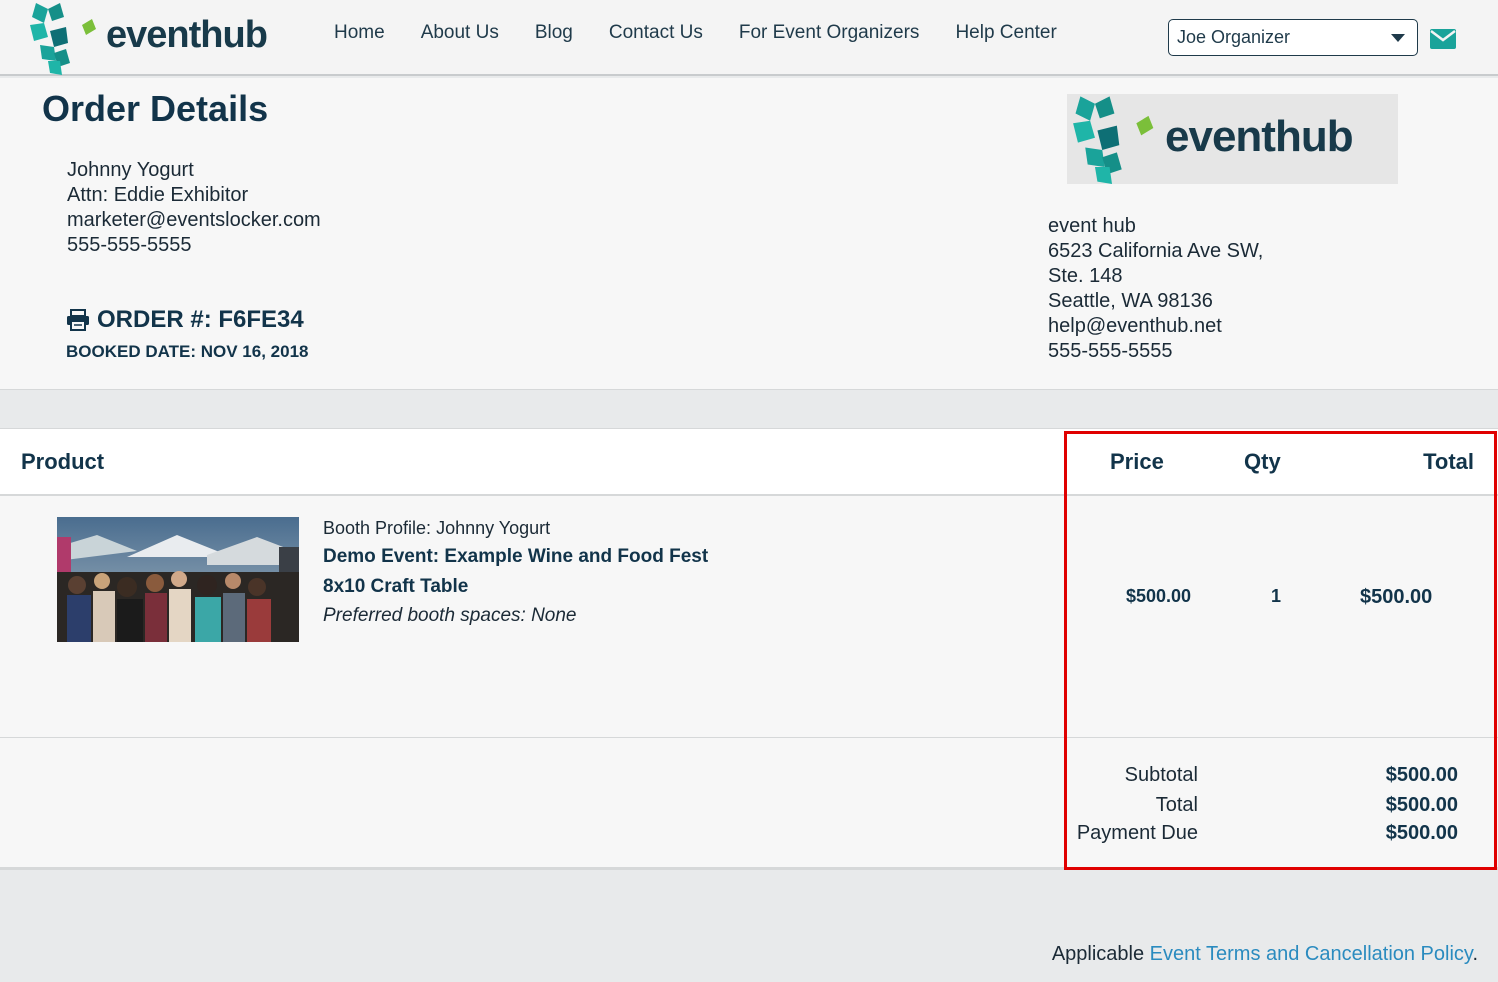 The height and width of the screenshot is (982, 1498). What do you see at coordinates (359, 33) in the screenshot?
I see `nav-home: Home` at bounding box center [359, 33].